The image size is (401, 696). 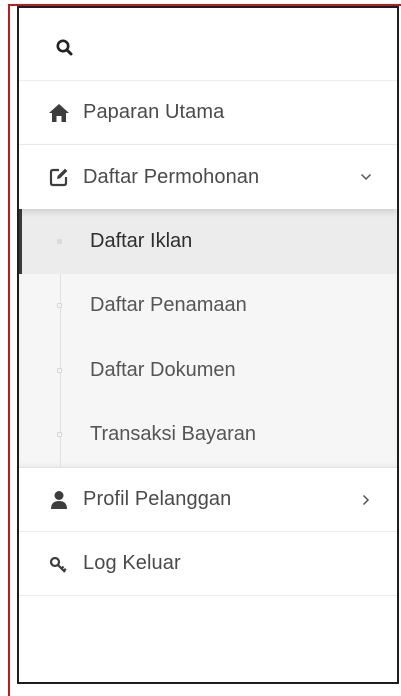 I want to click on chevron-down-icon, so click(x=366, y=177).